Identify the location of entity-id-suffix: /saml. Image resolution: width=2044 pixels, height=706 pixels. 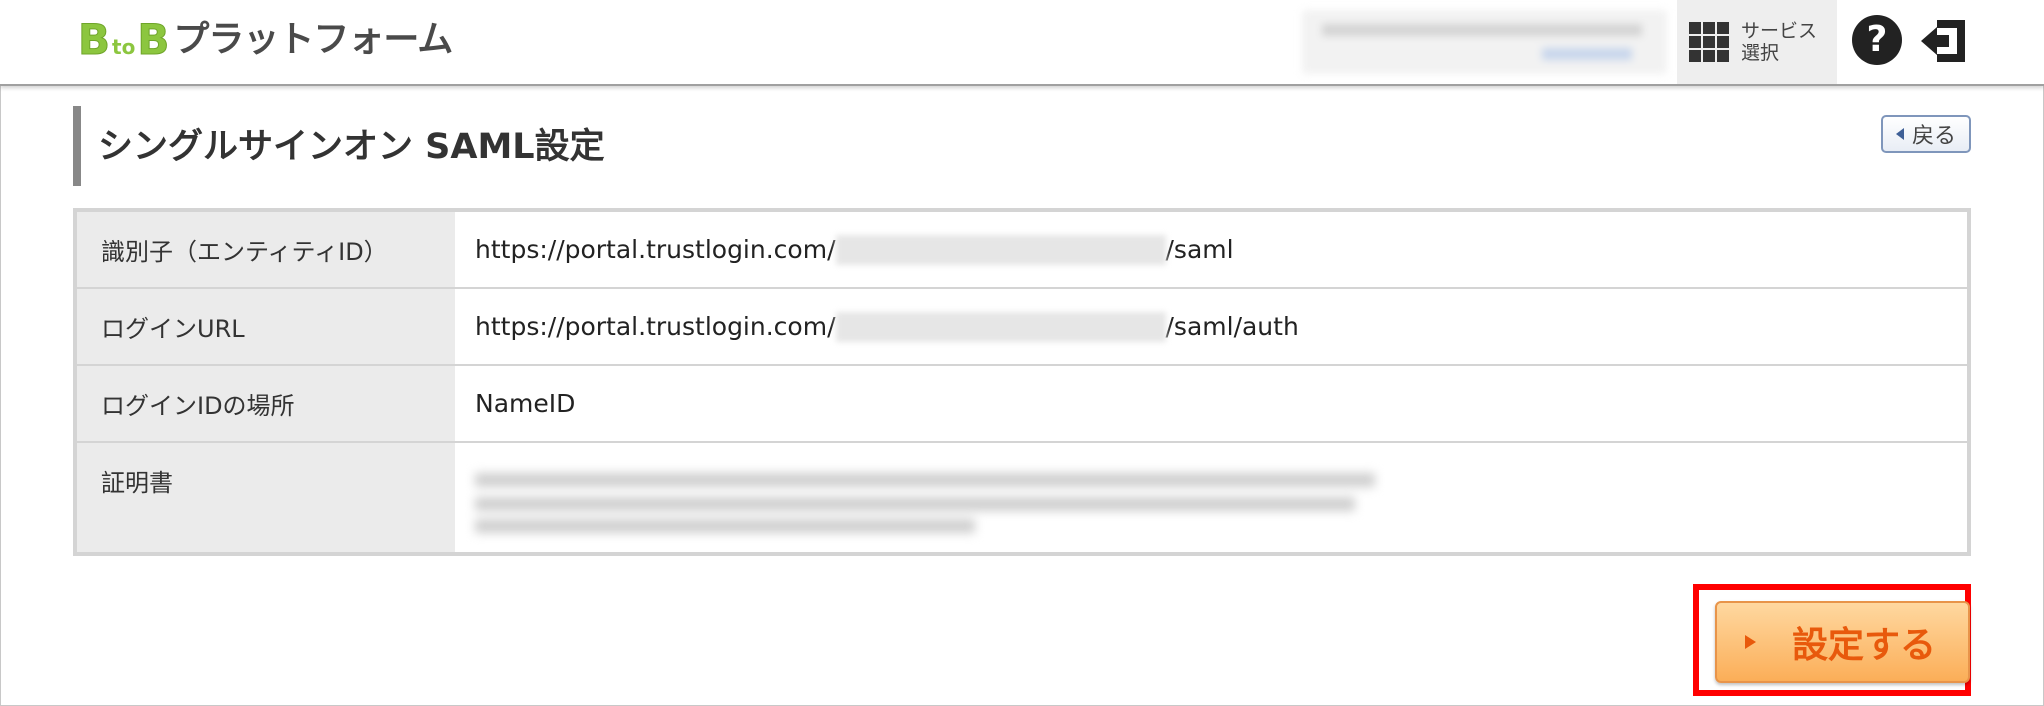
(1199, 249).